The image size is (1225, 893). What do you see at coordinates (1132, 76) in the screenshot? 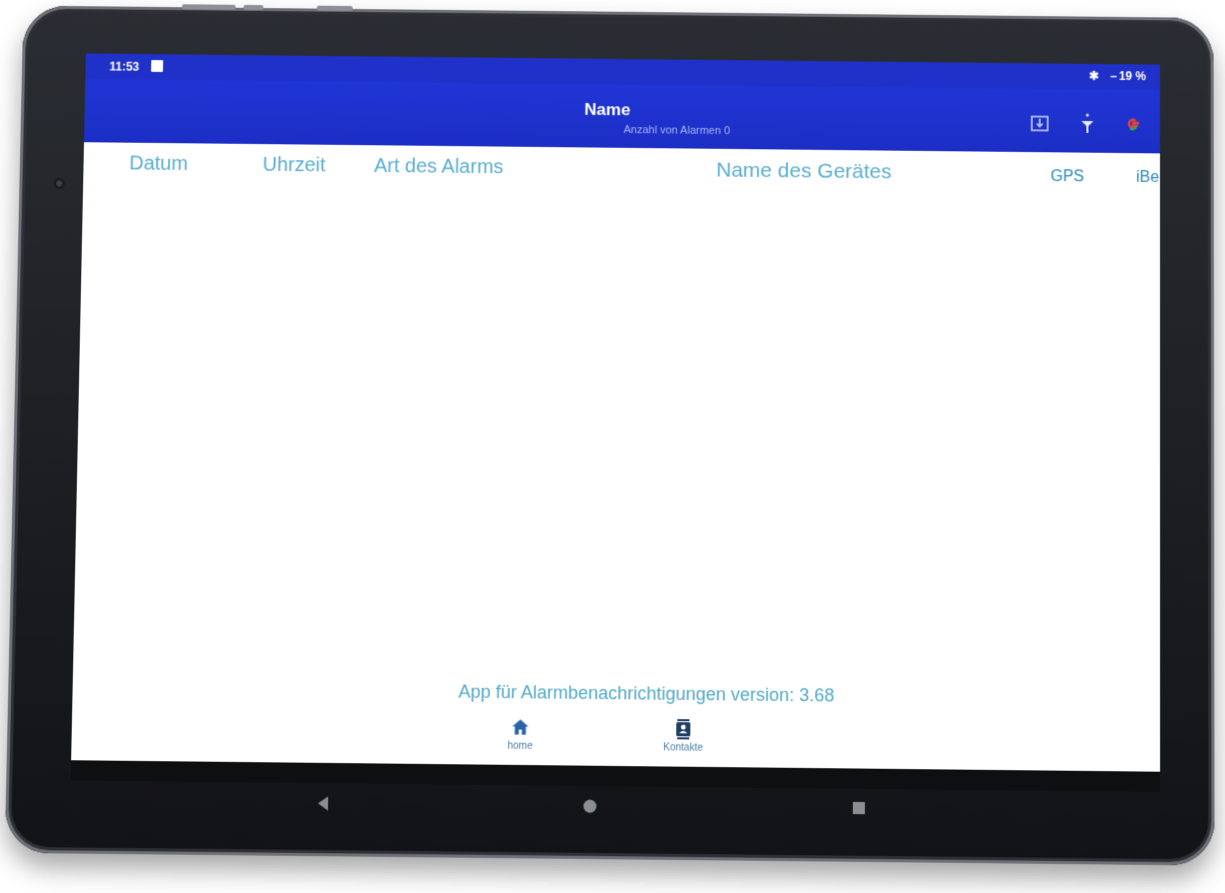
I see `battery-level: 19 %` at bounding box center [1132, 76].